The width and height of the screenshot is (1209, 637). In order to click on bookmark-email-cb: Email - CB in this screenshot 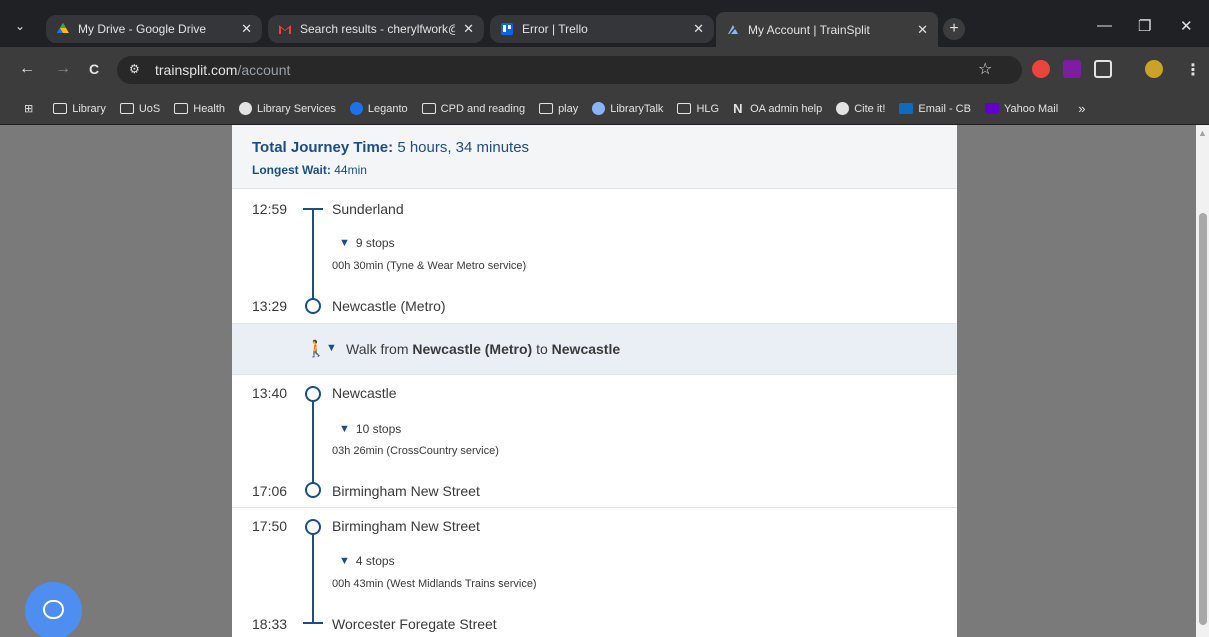, I will do `click(935, 109)`.